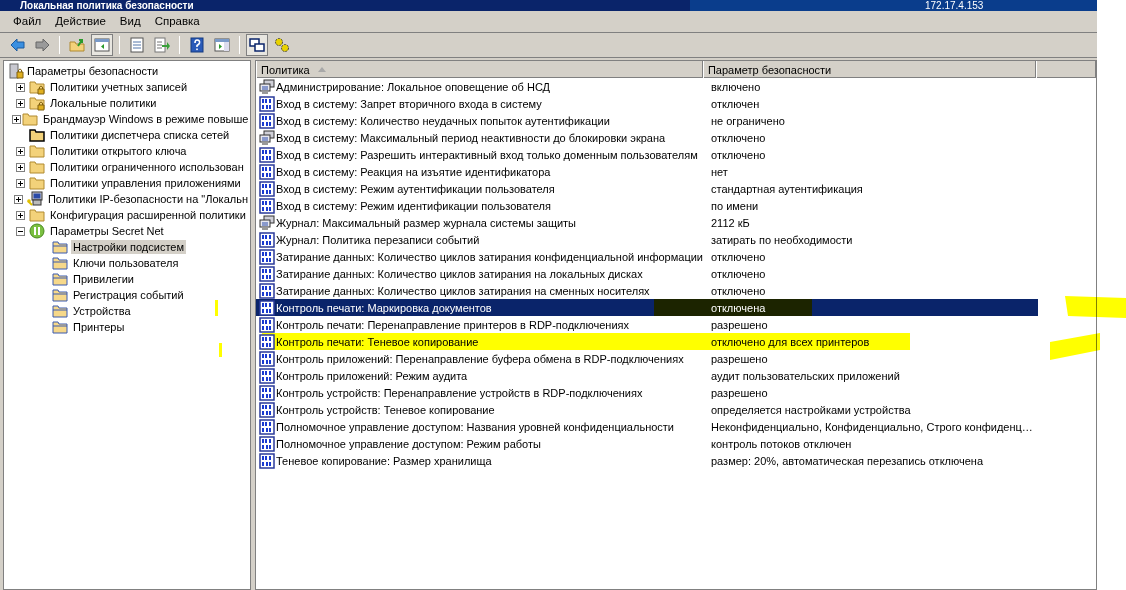 Image resolution: width=1126 pixels, height=590 pixels. What do you see at coordinates (1066, 69) in the screenshot?
I see `column-header` at bounding box center [1066, 69].